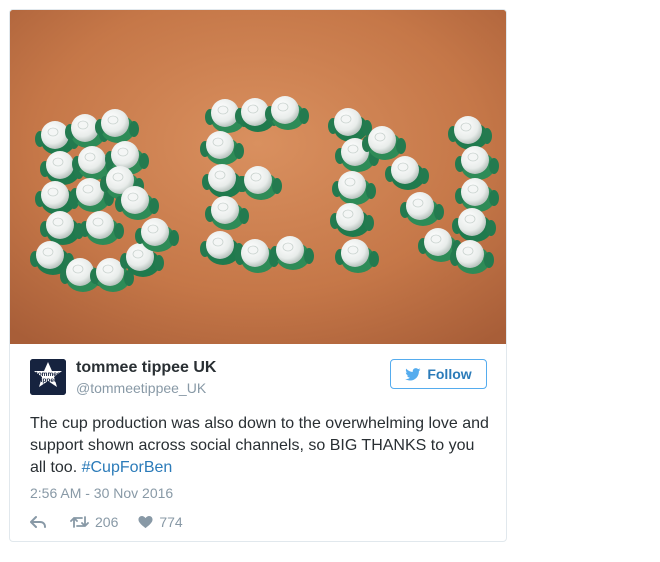 The image size is (660, 562). I want to click on like-button: 774, so click(160, 522).